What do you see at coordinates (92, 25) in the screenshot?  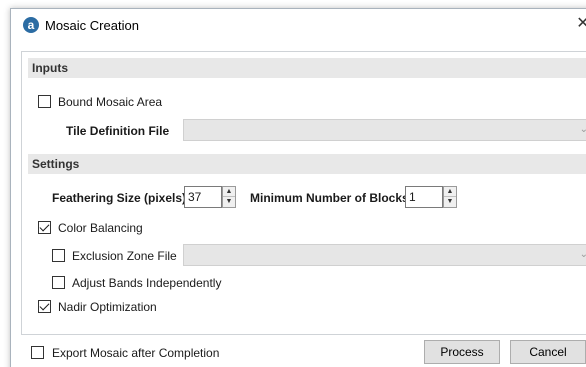 I see `dialog-title: Mosaic Creation` at bounding box center [92, 25].